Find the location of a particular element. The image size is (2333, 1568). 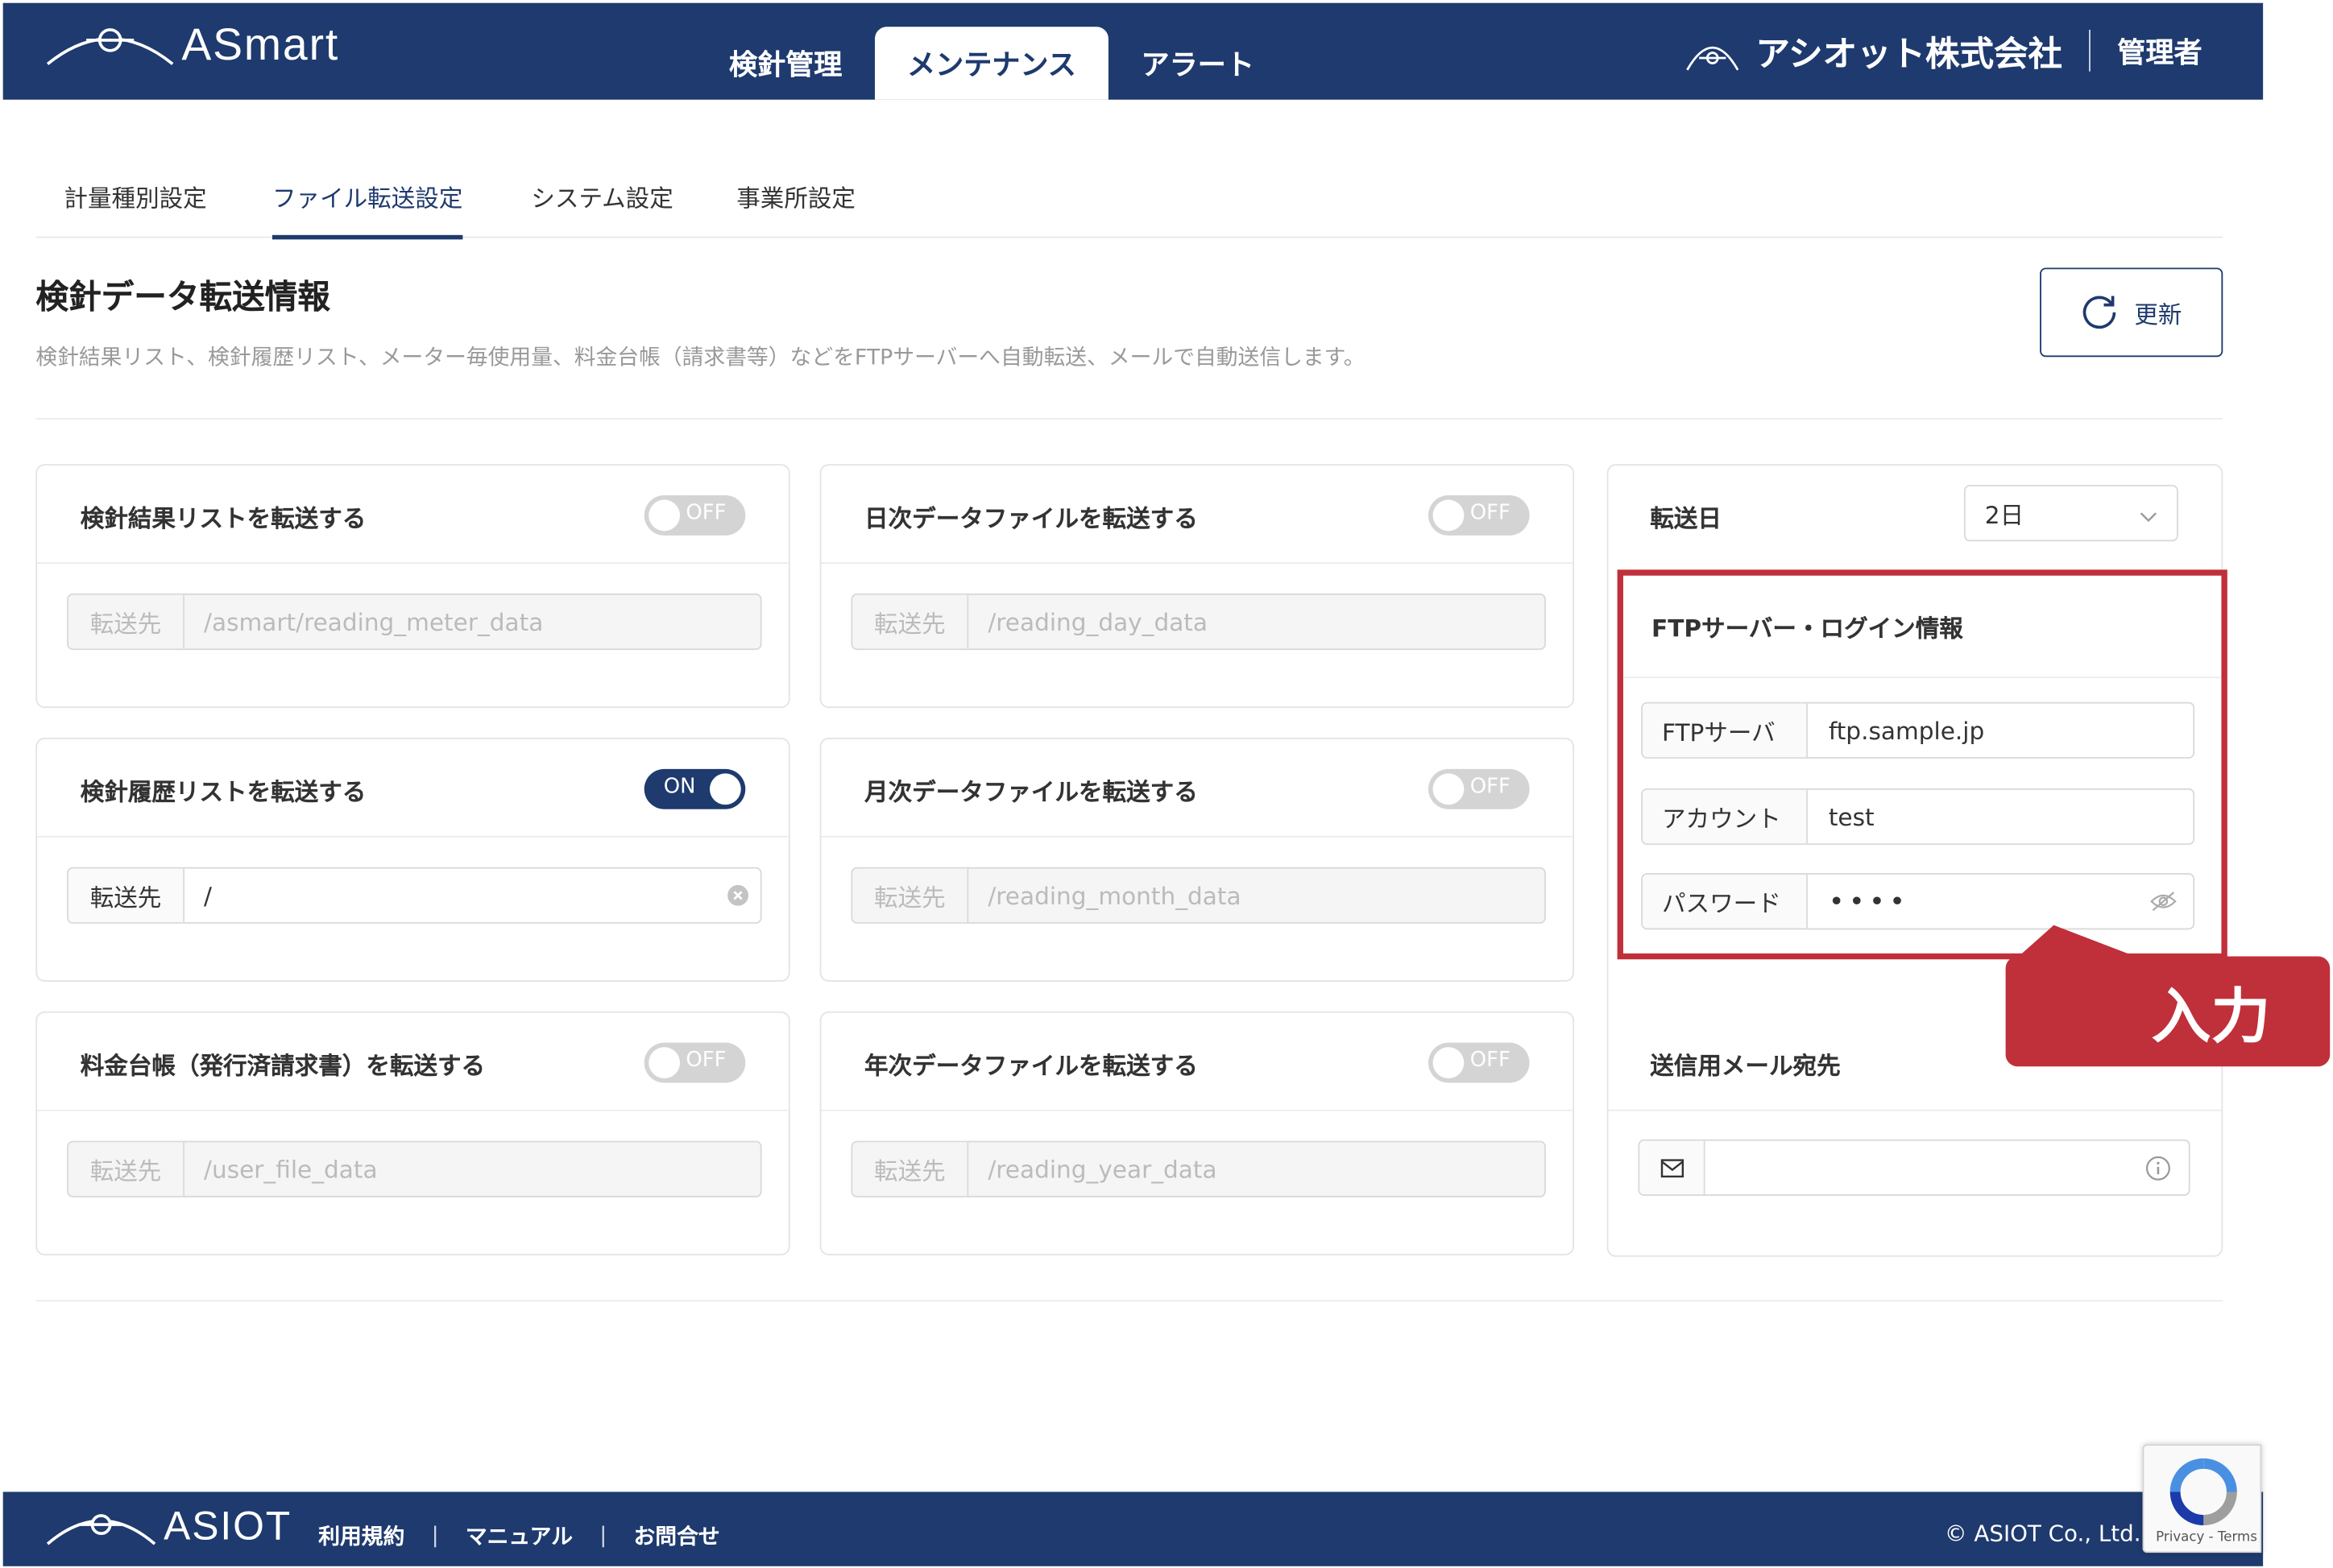

nav-tab-alert: アラート is located at coordinates (1197, 63).